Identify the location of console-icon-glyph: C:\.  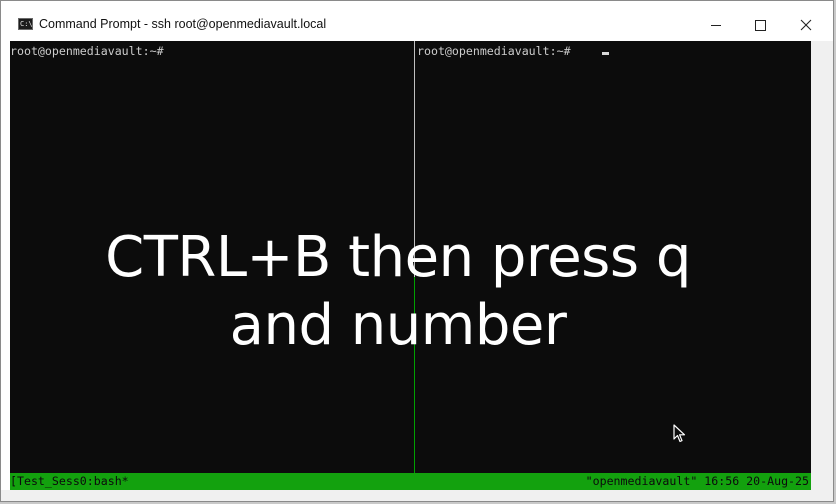
(26, 24).